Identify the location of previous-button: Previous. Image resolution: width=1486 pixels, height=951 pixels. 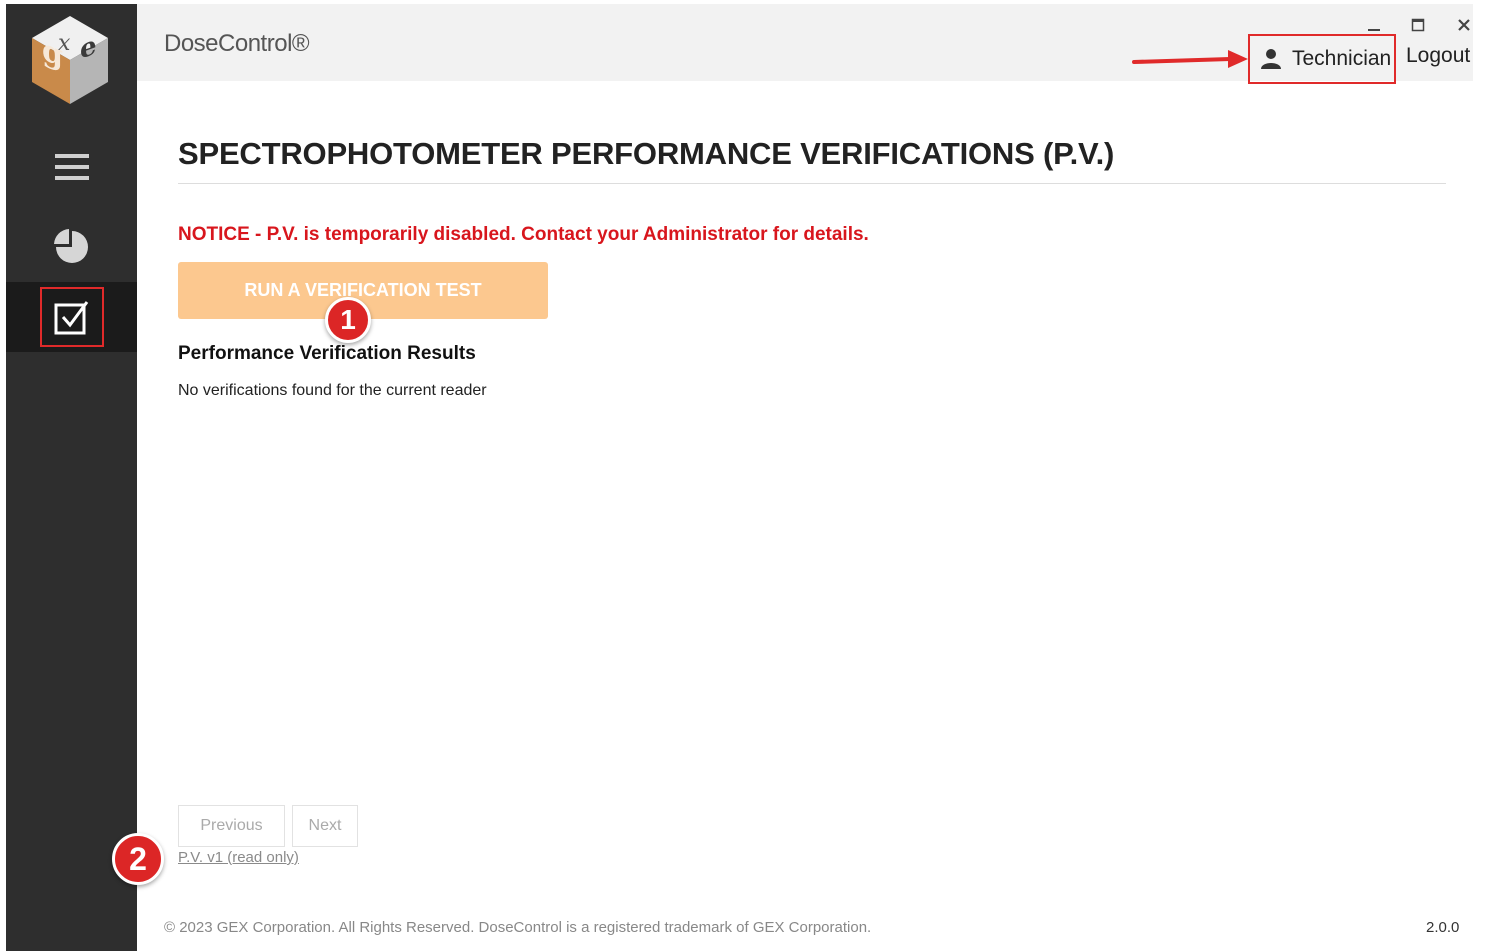
(231, 826).